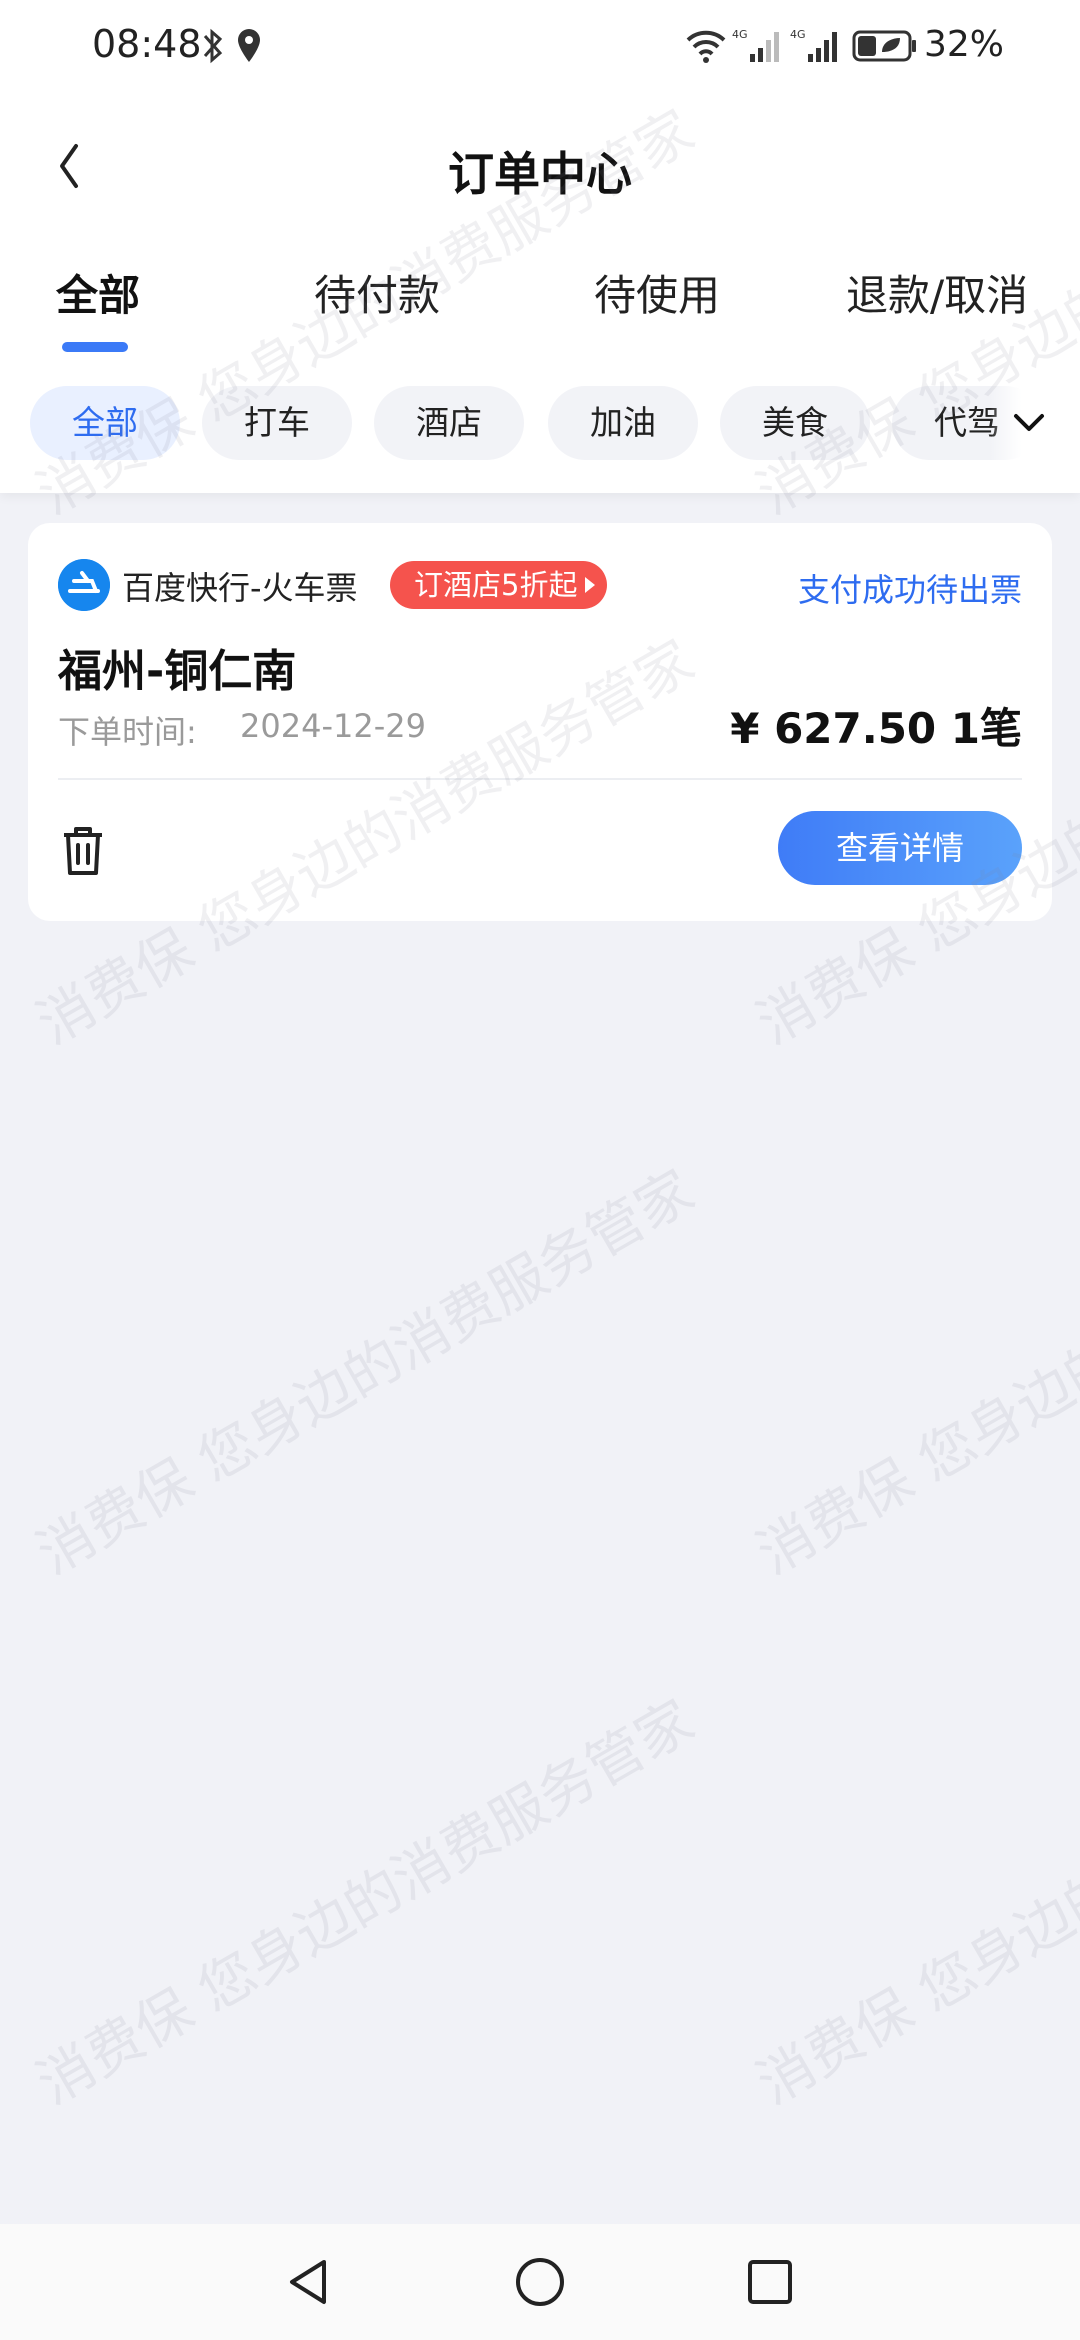 This screenshot has width=1080, height=2340. I want to click on card-divider, so click(540, 779).